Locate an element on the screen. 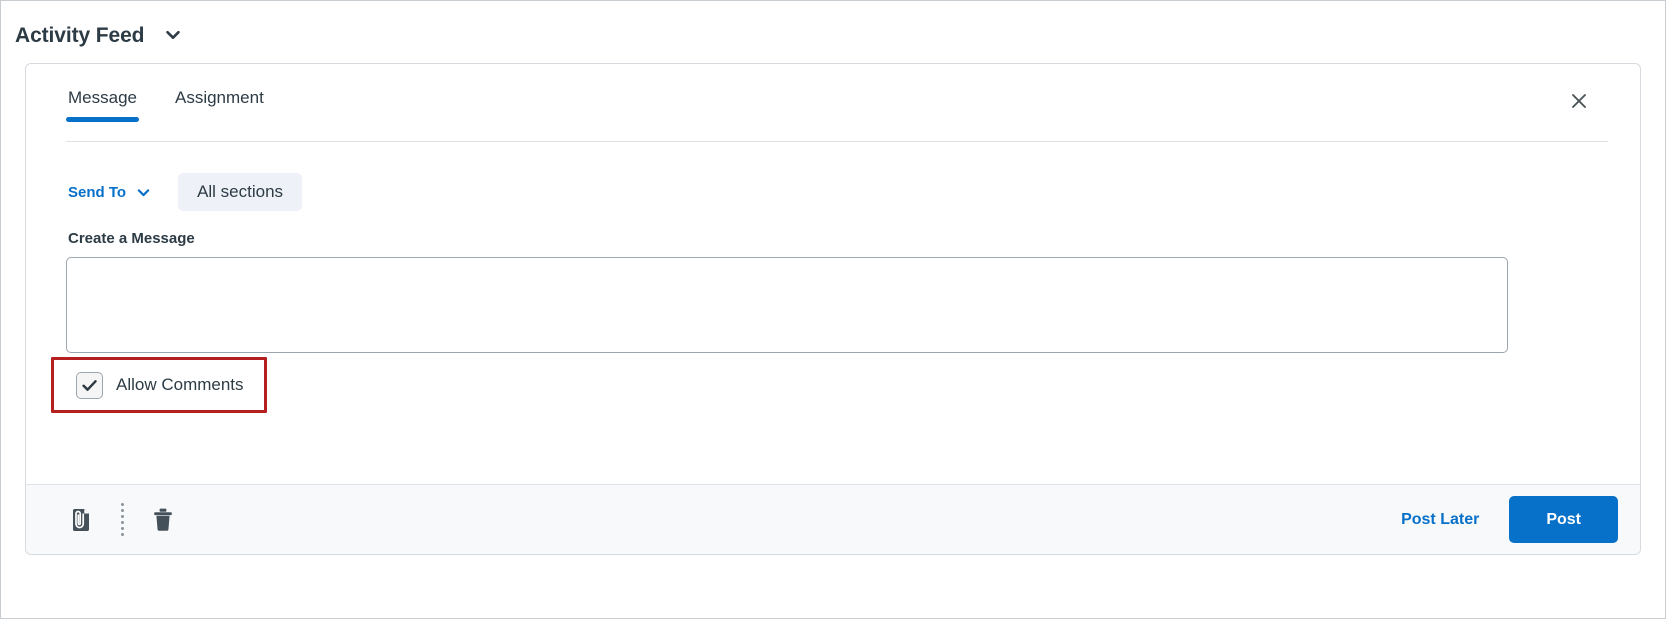 This screenshot has width=1666, height=619. tab-assignment: Assignment is located at coordinates (219, 104).